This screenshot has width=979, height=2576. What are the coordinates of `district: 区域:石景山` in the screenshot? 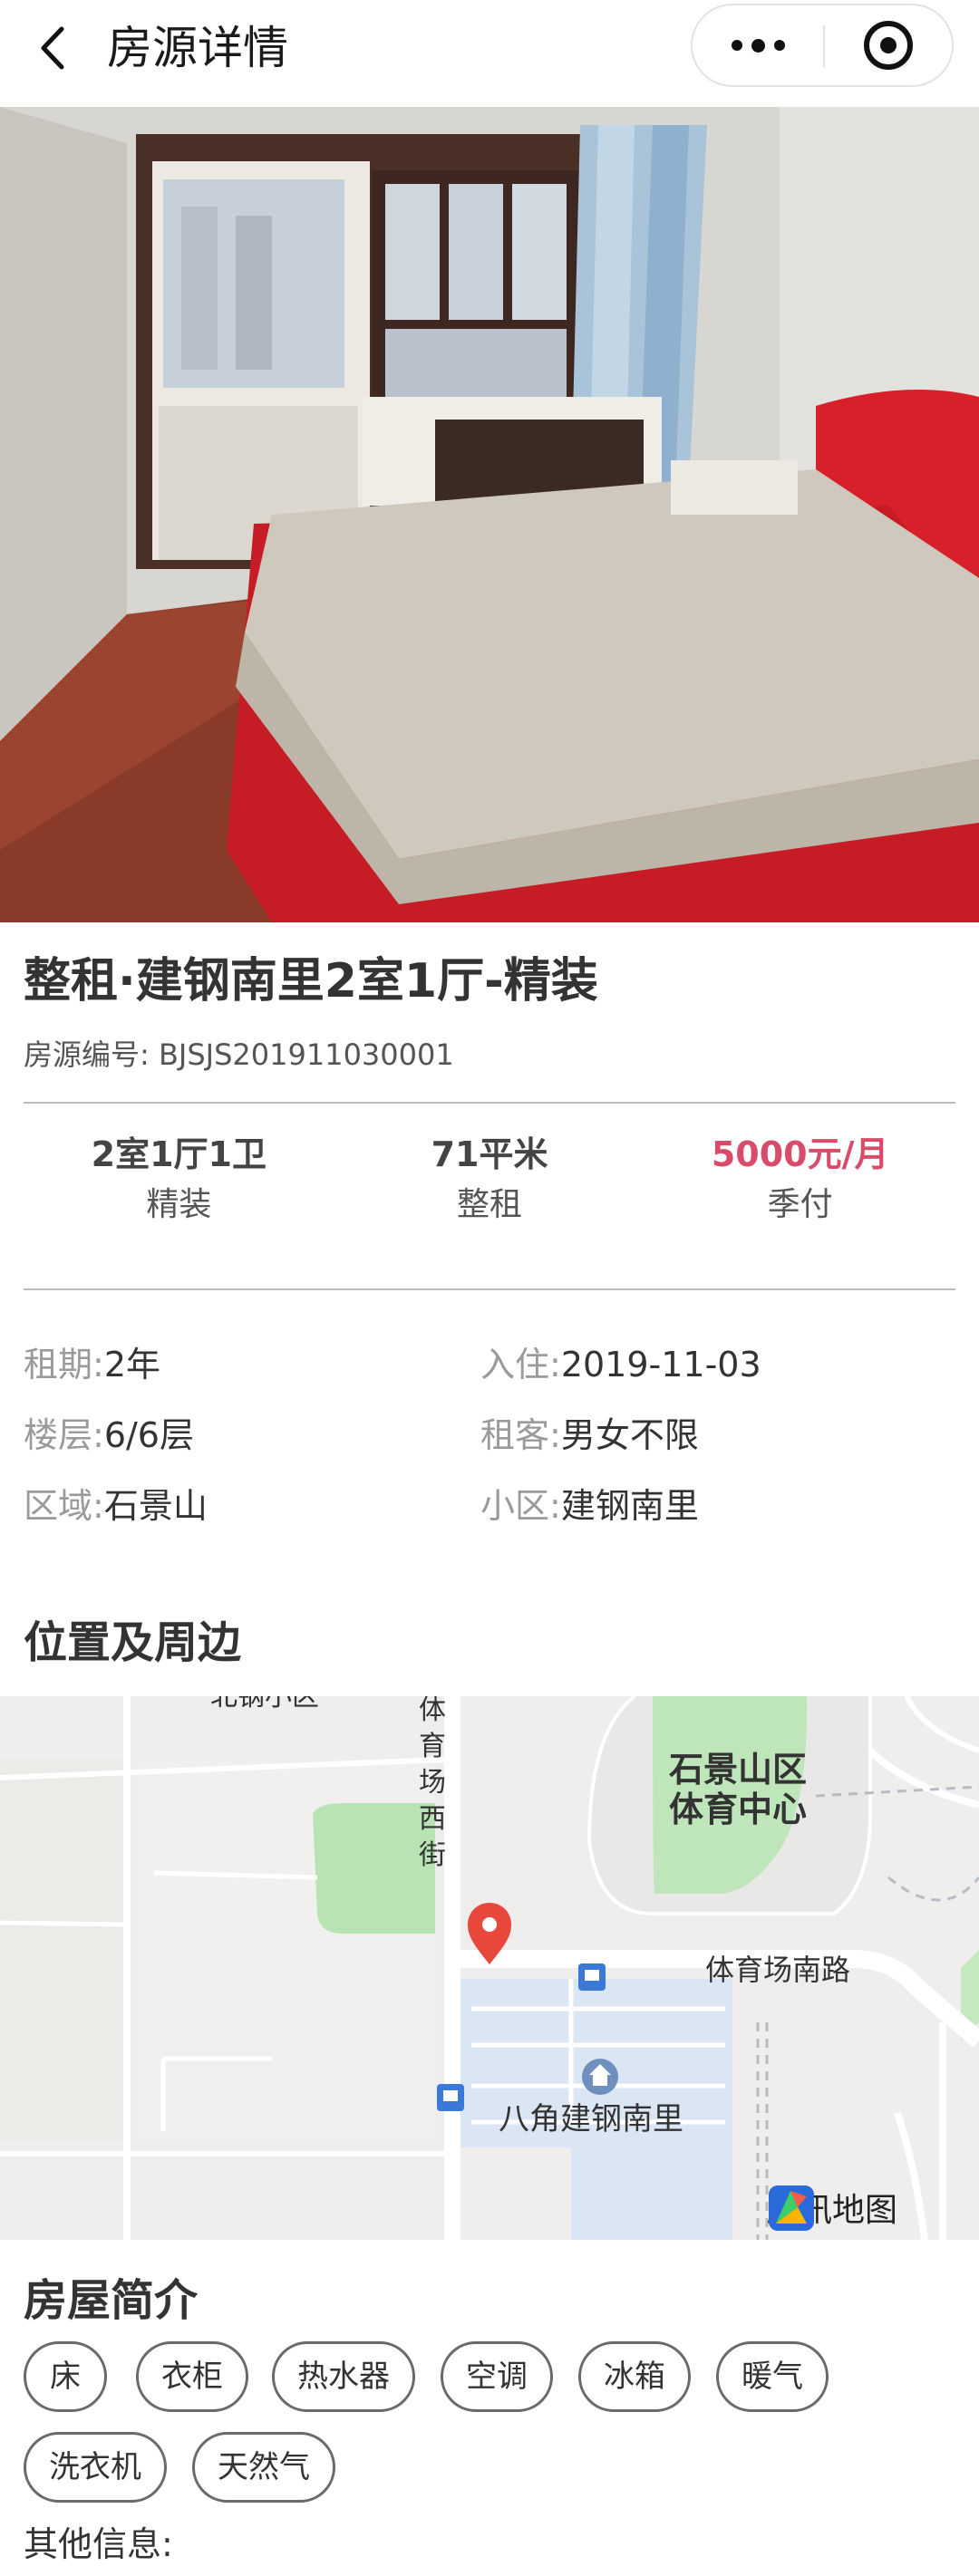 It's located at (116, 1506).